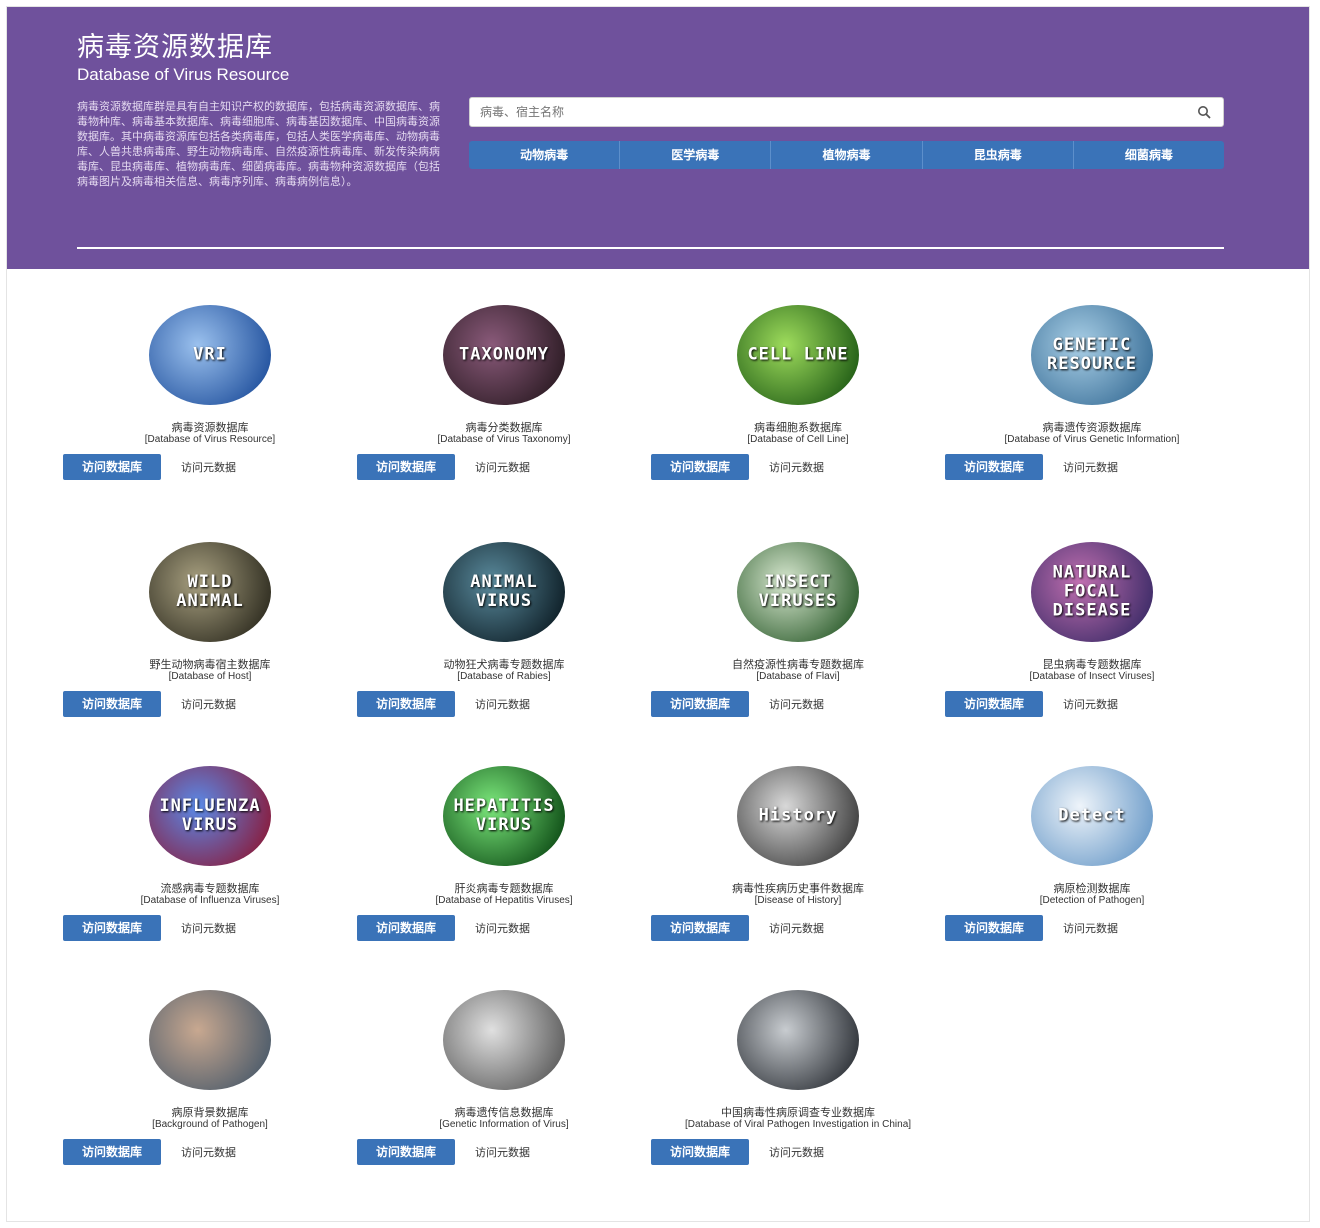 The height and width of the screenshot is (1228, 1320). I want to click on category-plant: 植物病毒, so click(847, 155).